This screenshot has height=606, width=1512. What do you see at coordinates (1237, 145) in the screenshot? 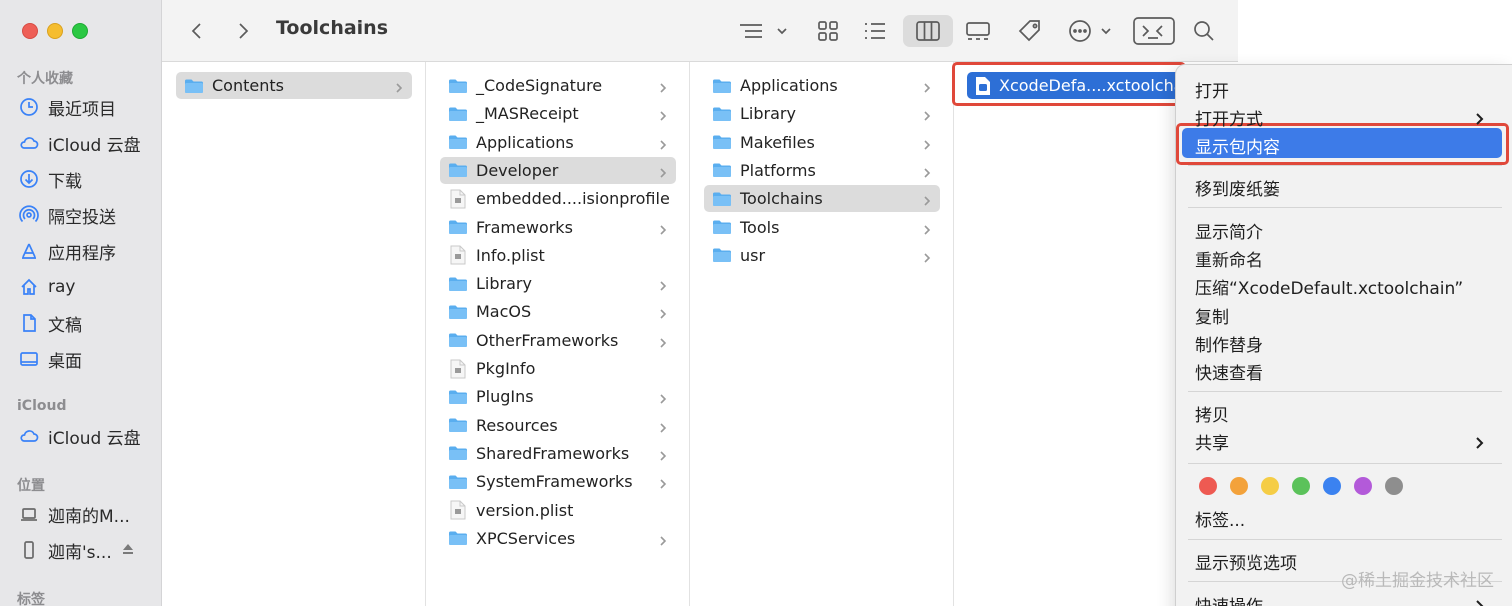
I see `menu-item-show-package-contents: 显示包内容` at bounding box center [1237, 145].